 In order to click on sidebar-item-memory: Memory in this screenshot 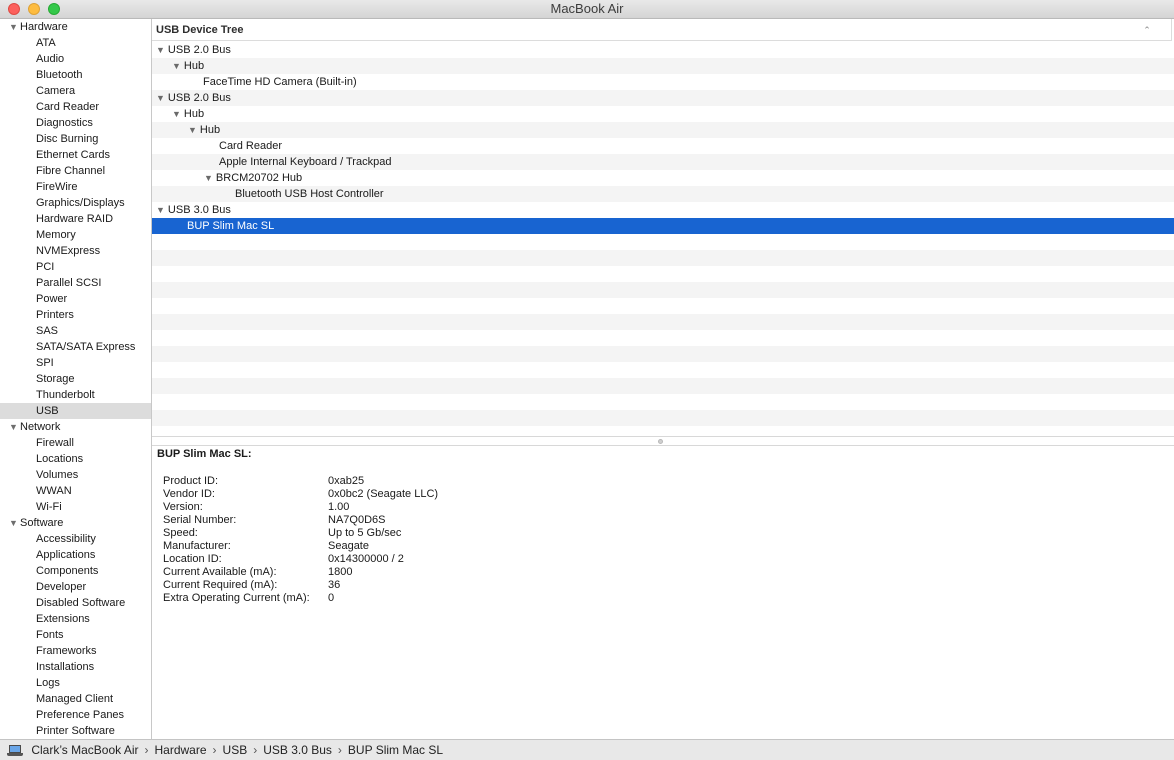, I will do `click(75, 235)`.